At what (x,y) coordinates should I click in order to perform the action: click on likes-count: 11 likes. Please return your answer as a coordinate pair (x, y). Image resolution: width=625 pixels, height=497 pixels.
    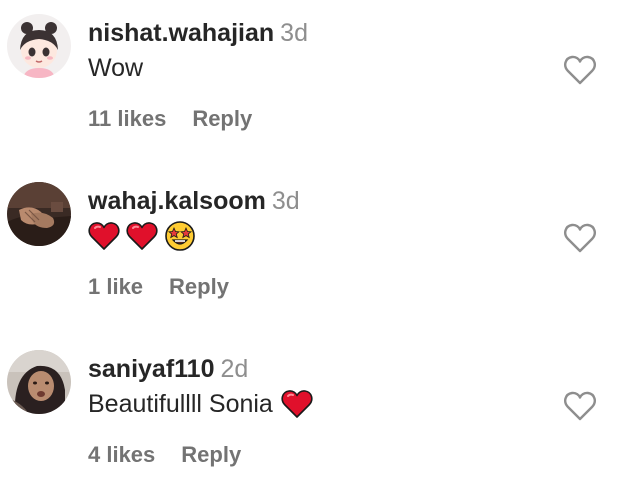
    Looking at the image, I should click on (127, 118).